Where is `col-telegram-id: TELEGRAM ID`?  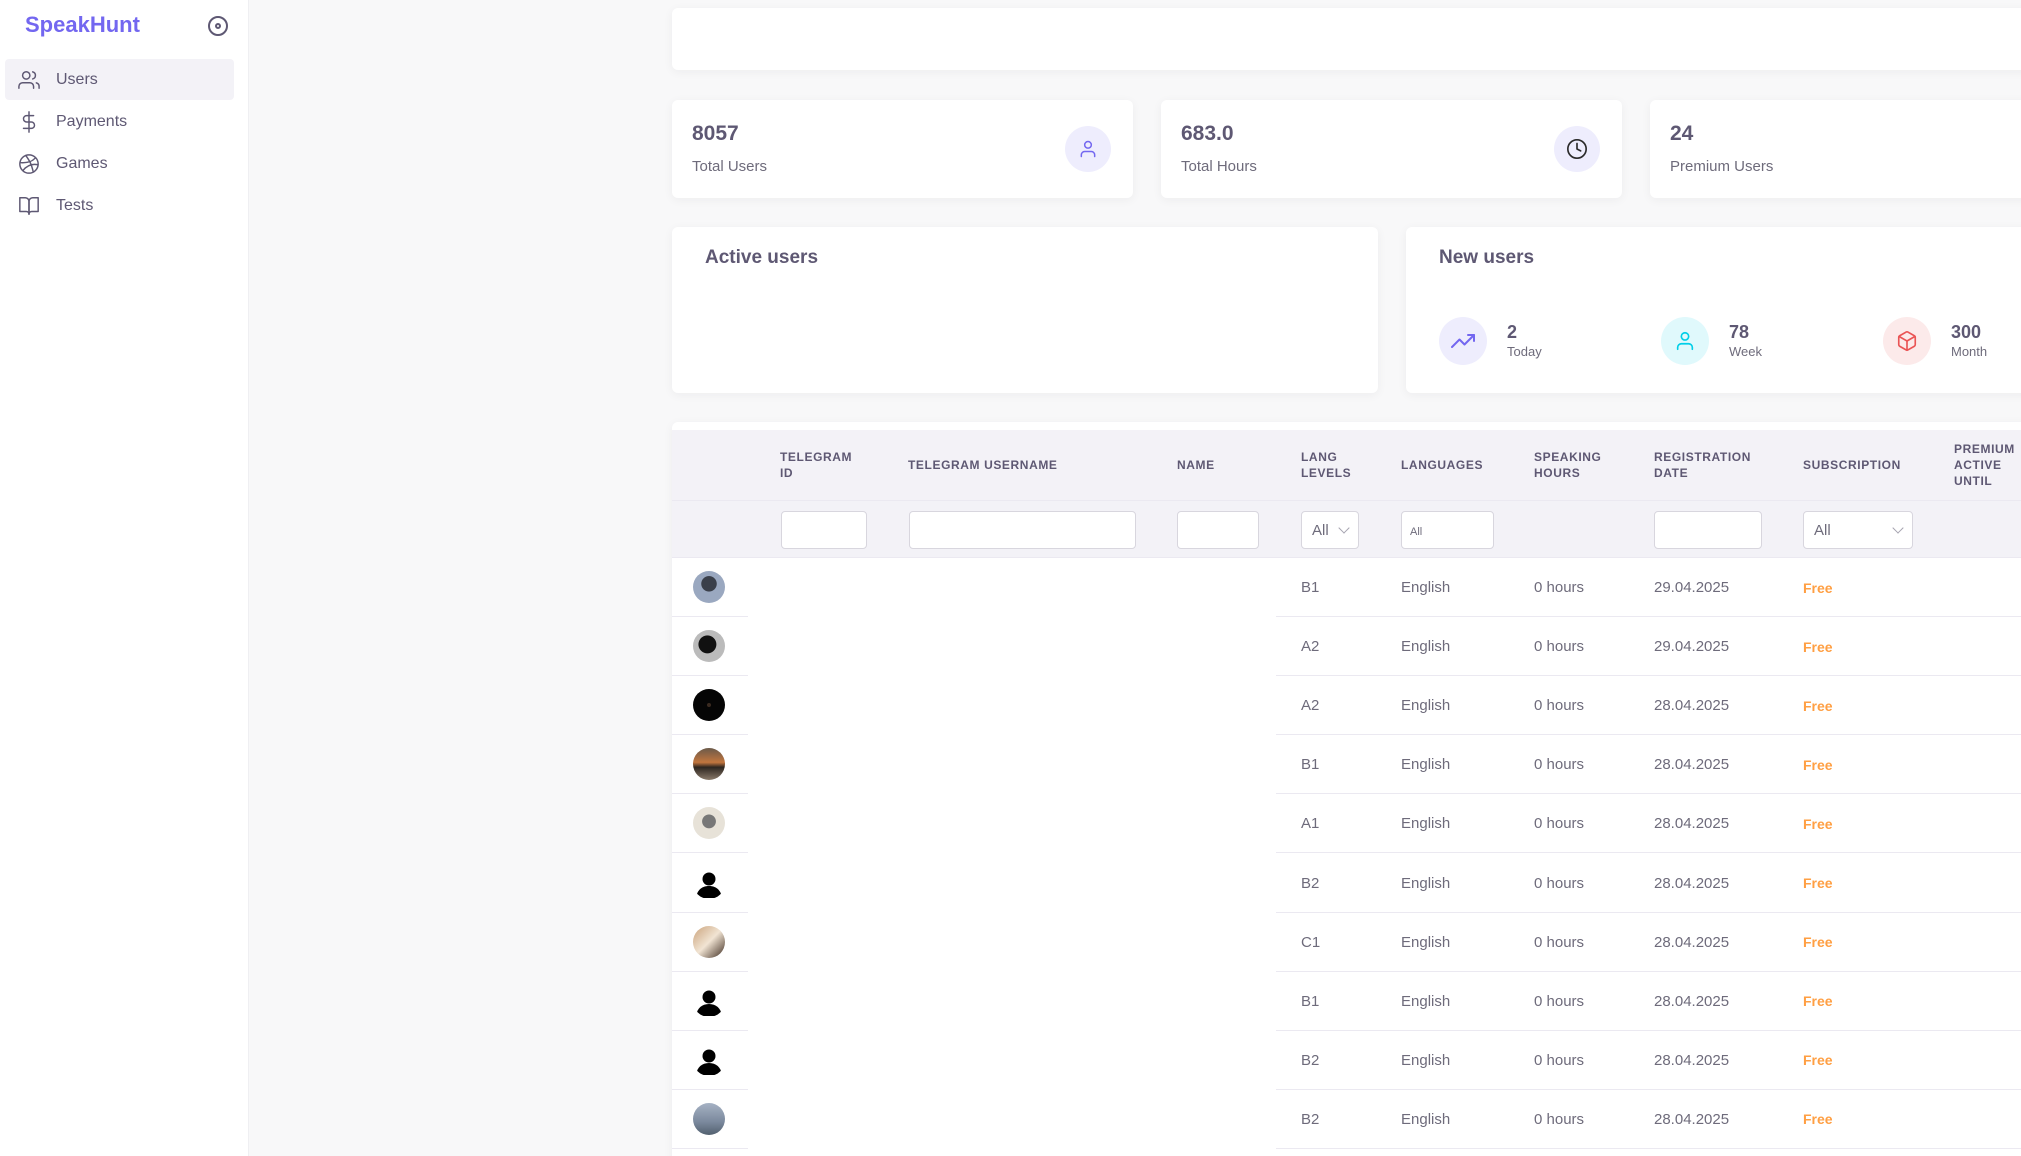
col-telegram-id: TELEGRAM ID is located at coordinates (816, 465).